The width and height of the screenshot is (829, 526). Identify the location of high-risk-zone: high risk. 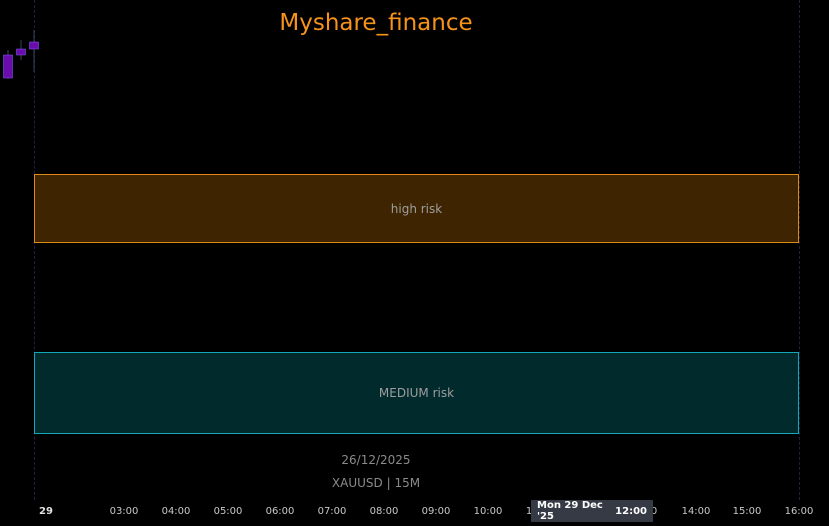
(416, 208).